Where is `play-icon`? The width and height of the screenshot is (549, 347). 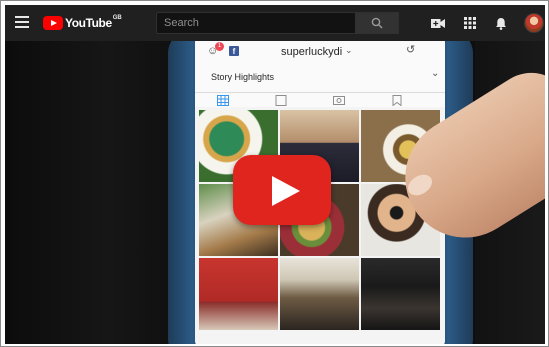
play-icon is located at coordinates (286, 191).